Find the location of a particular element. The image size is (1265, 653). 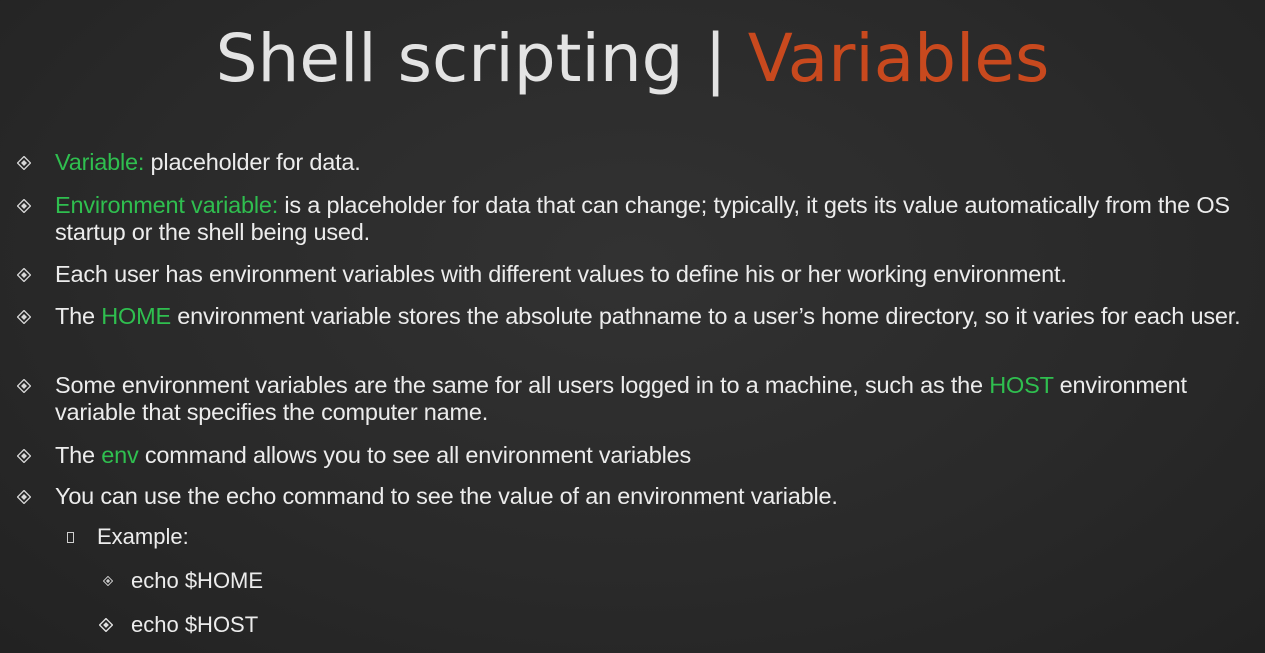

bullet-text: placeholder for data. is located at coordinates (252, 162).